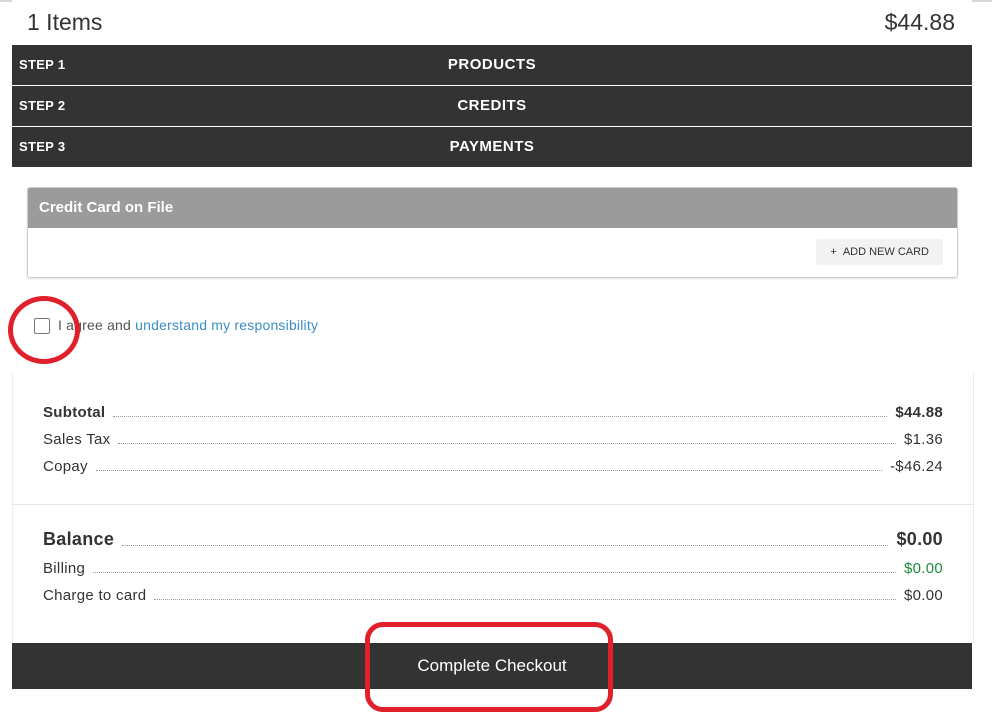  What do you see at coordinates (493, 539) in the screenshot?
I see `balance-row: Balance $0.00` at bounding box center [493, 539].